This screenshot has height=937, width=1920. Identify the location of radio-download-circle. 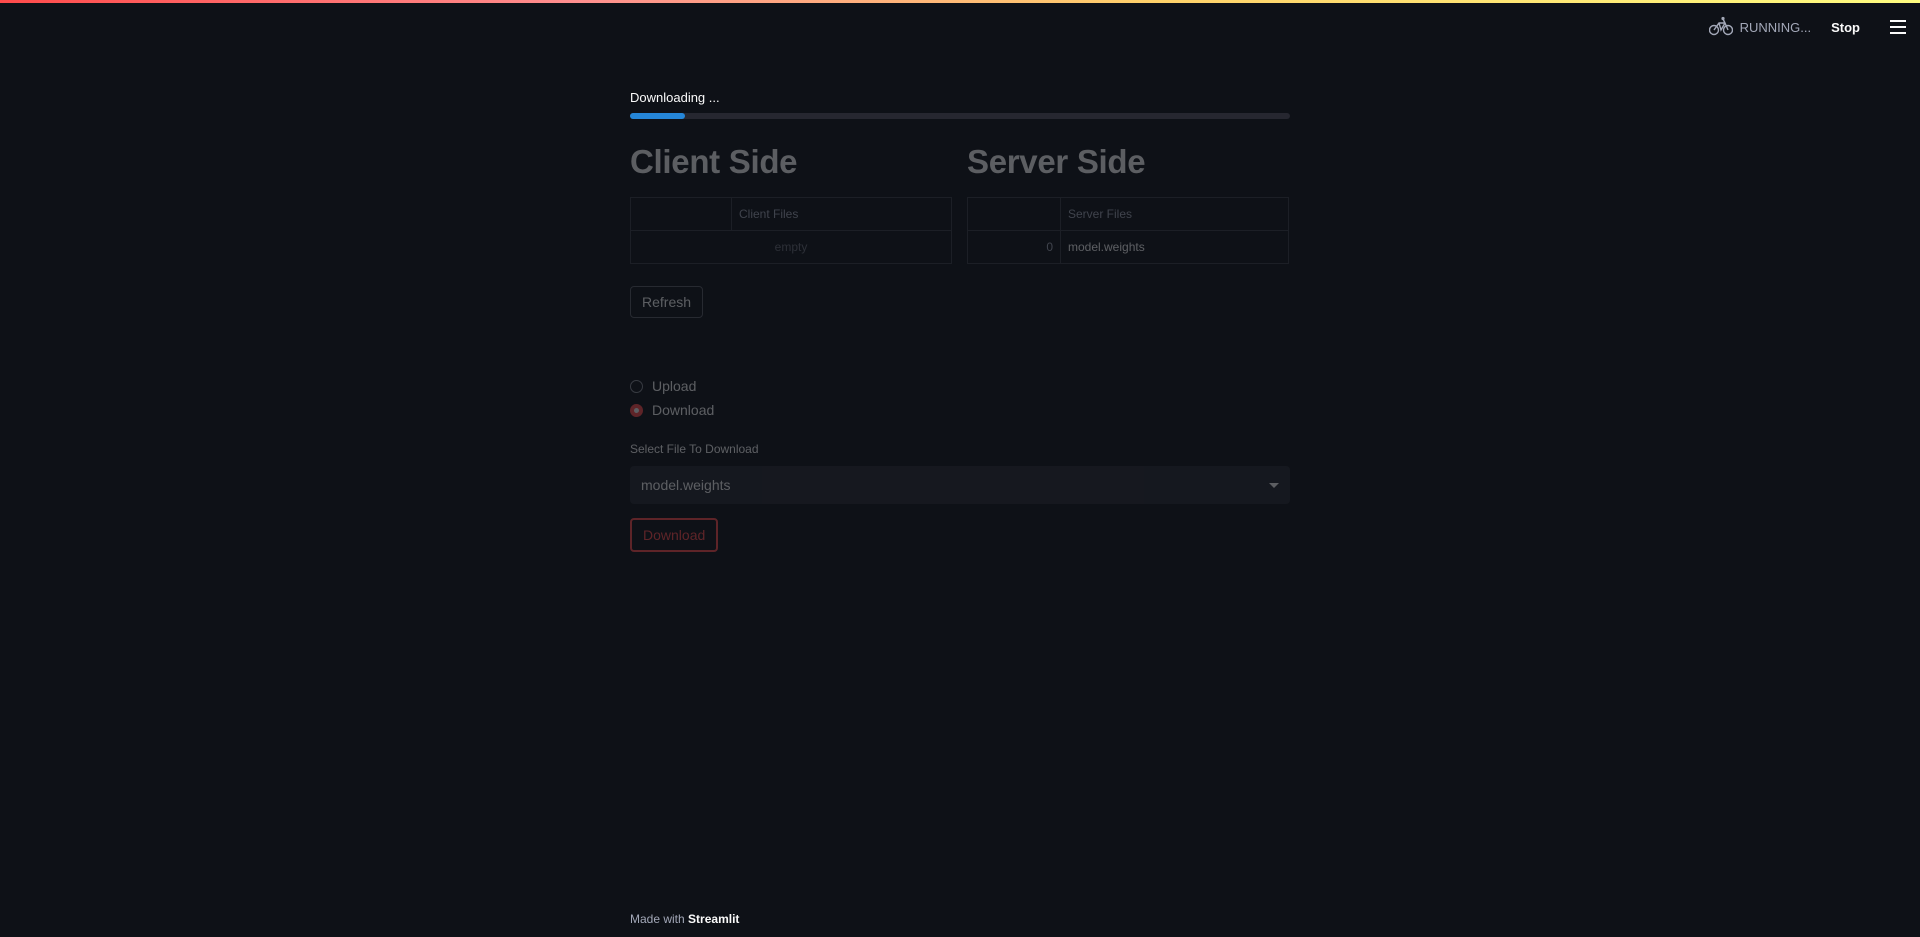
(636, 410).